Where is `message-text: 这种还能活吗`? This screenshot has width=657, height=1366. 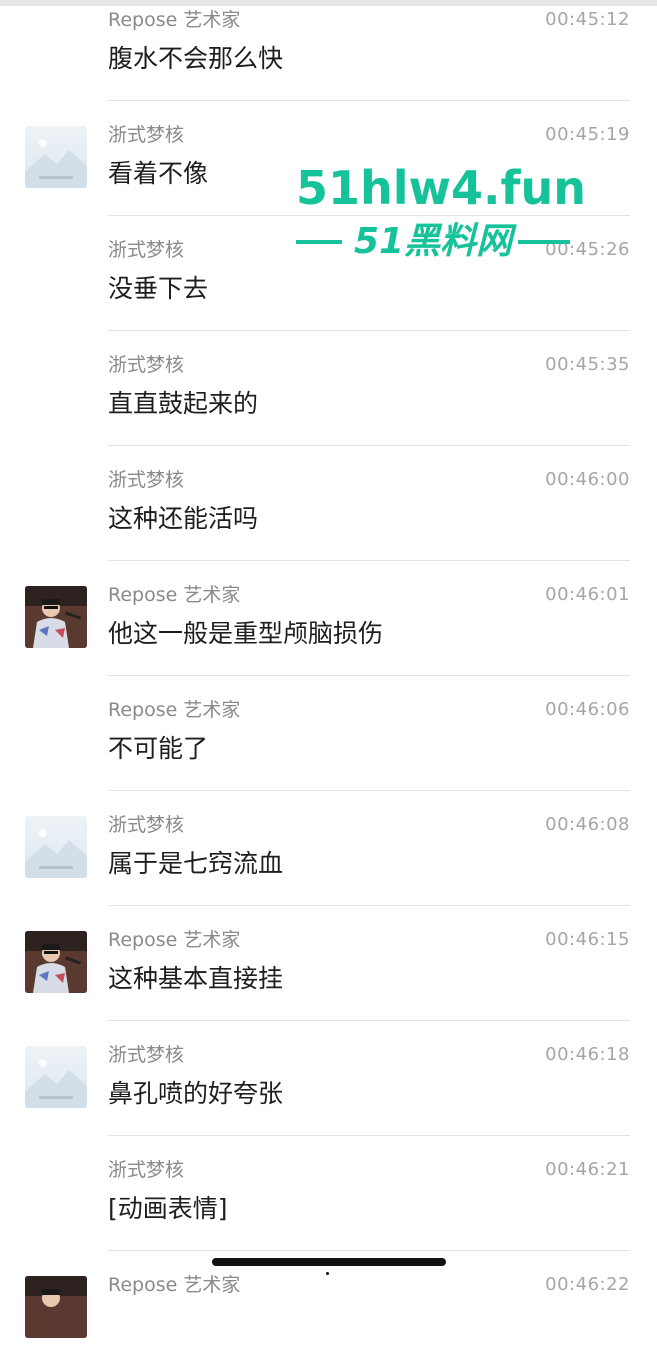
message-text: 这种还能活吗 is located at coordinates (183, 519).